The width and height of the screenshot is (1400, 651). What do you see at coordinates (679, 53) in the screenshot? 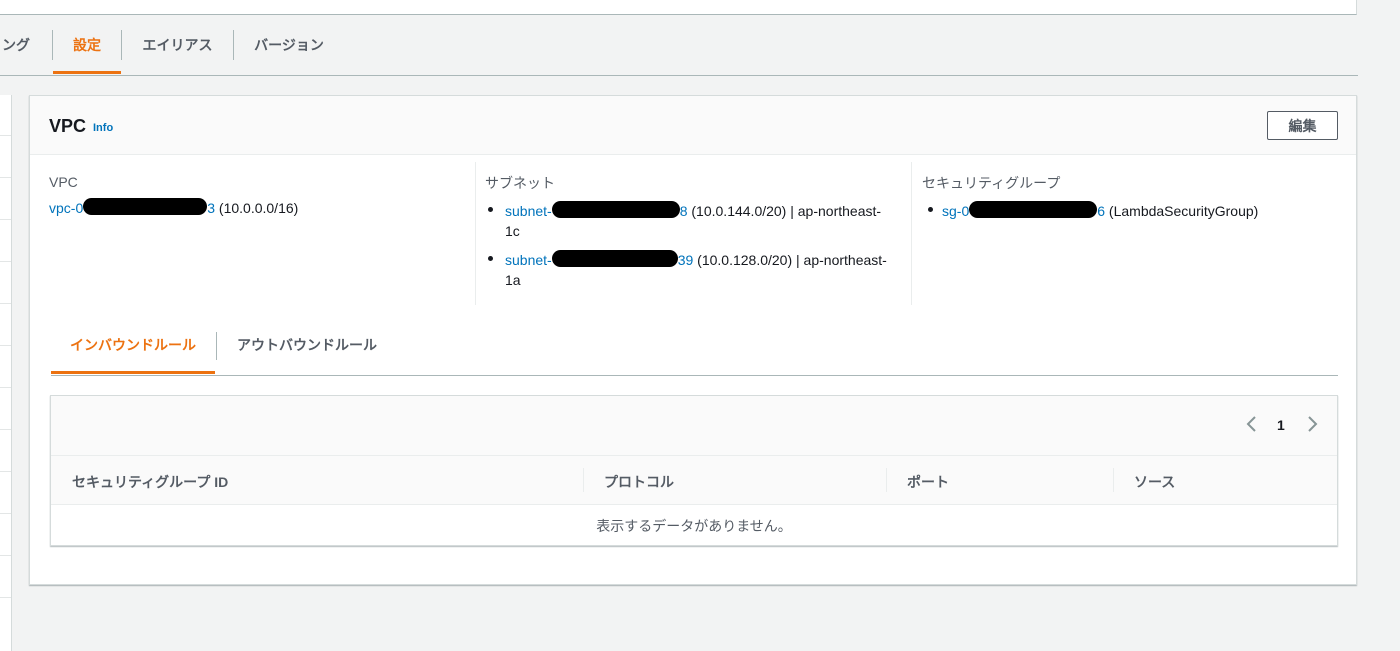
I see `function-tabs: ング 設定 エイリアス バージョン` at bounding box center [679, 53].